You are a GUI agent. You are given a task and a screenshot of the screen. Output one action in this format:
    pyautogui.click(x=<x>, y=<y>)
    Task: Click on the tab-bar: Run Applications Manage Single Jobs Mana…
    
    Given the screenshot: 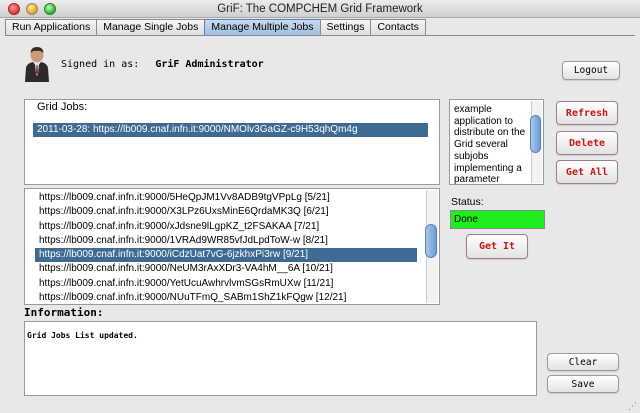 What is the action you would take?
    pyautogui.click(x=215, y=27)
    